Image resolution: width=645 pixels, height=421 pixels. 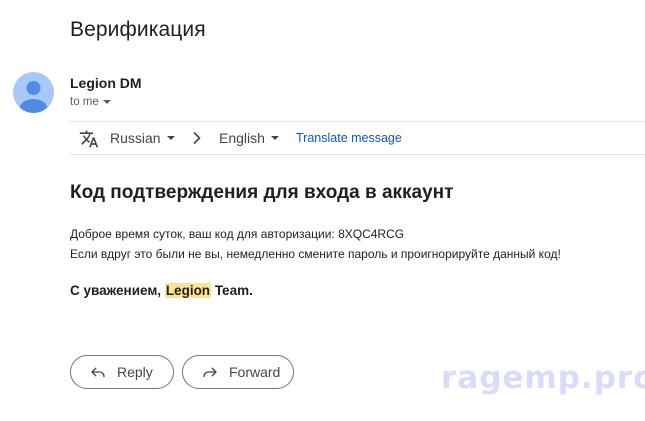 What do you see at coordinates (106, 83) in the screenshot?
I see `sender-name: Legion DM` at bounding box center [106, 83].